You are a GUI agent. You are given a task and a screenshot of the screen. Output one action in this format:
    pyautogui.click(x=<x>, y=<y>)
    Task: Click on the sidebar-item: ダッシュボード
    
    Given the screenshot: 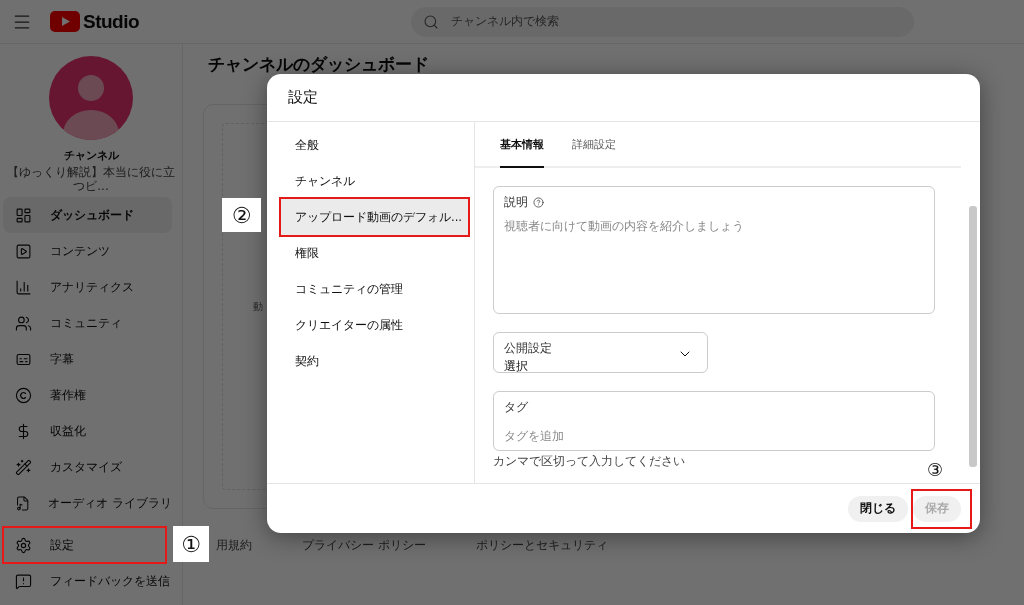 What is the action you would take?
    pyautogui.click(x=87, y=215)
    